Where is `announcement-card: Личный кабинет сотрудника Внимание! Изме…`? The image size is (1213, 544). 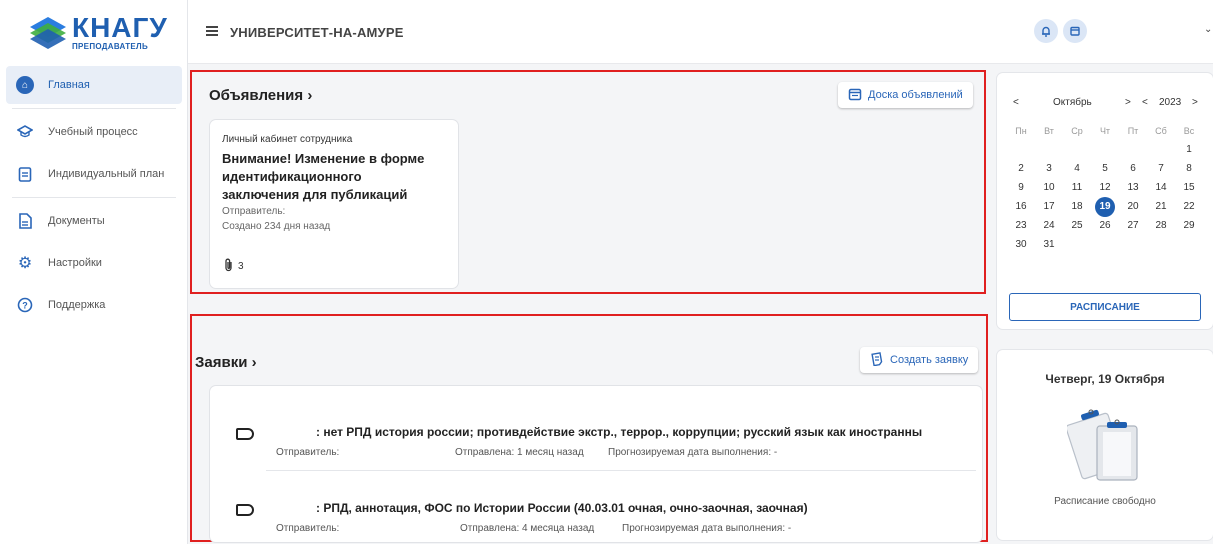 announcement-card: Личный кабинет сотрудника Внимание! Изме… is located at coordinates (334, 204).